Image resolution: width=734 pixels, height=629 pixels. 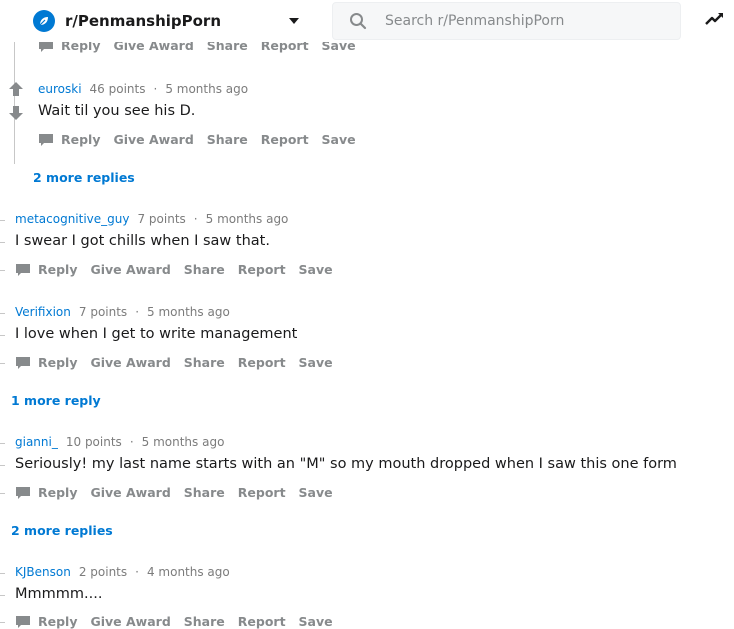 What do you see at coordinates (142, 241) in the screenshot?
I see `comment-body: I swear I got chills when I saw that.` at bounding box center [142, 241].